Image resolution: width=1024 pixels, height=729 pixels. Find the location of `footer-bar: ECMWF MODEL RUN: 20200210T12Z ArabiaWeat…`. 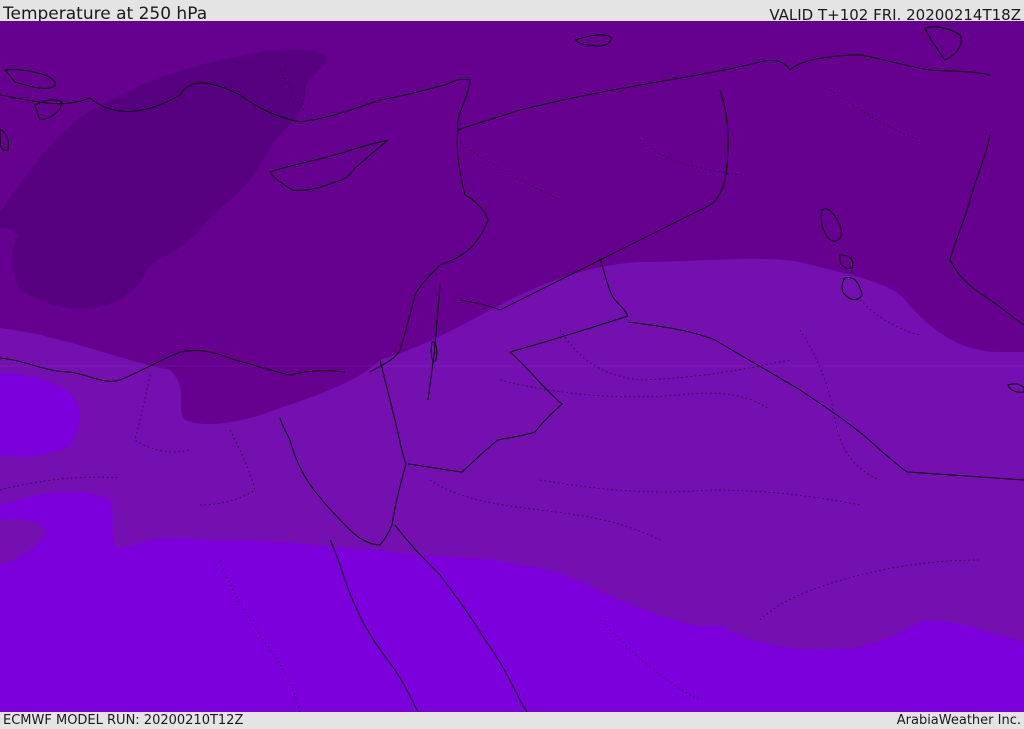

footer-bar: ECMWF MODEL RUN: 20200210T12Z ArabiaWeat… is located at coordinates (512, 720).